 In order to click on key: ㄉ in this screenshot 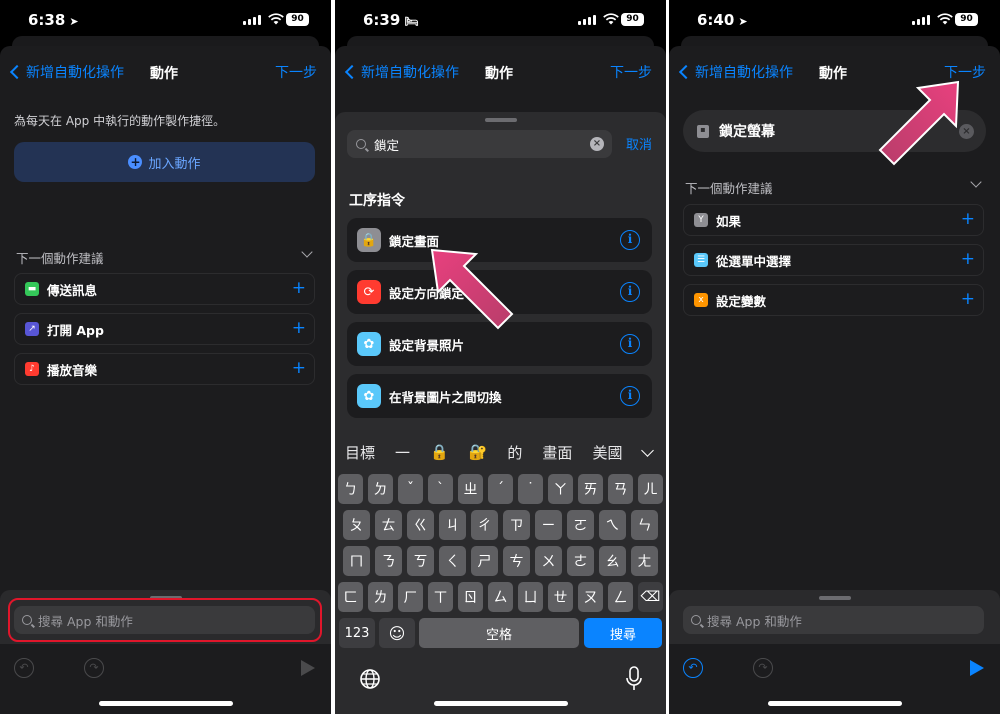, I will do `click(380, 489)`.